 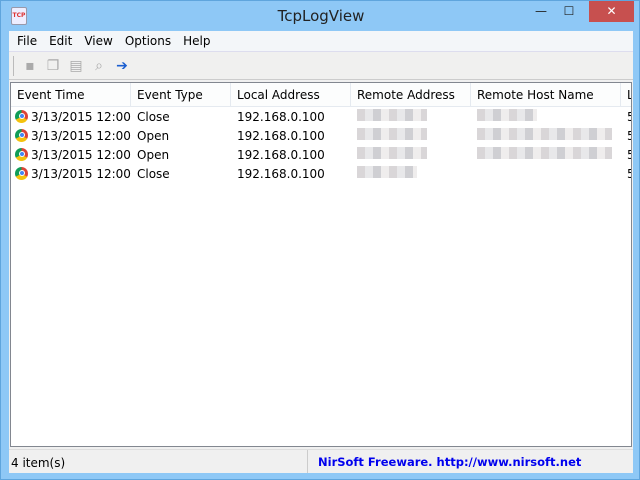 I want to click on column-event-type: Event Type, so click(x=181, y=94).